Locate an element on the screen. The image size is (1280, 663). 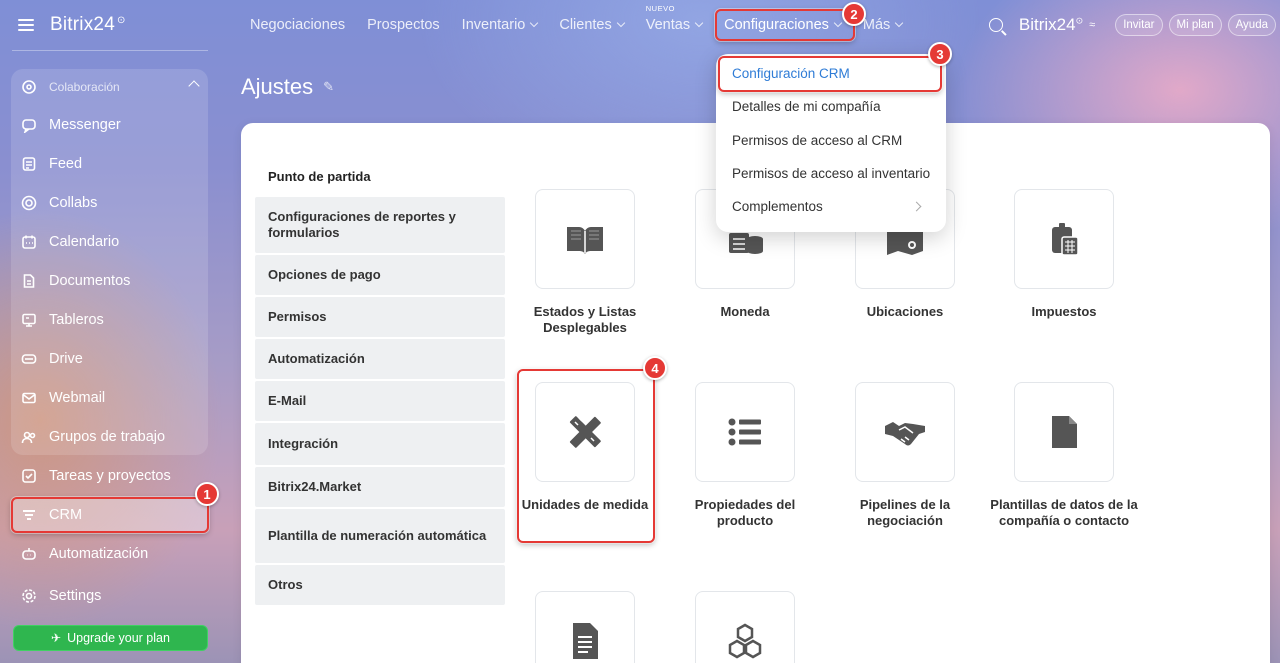
nav-item-label: Ventas is located at coordinates (668, 25).